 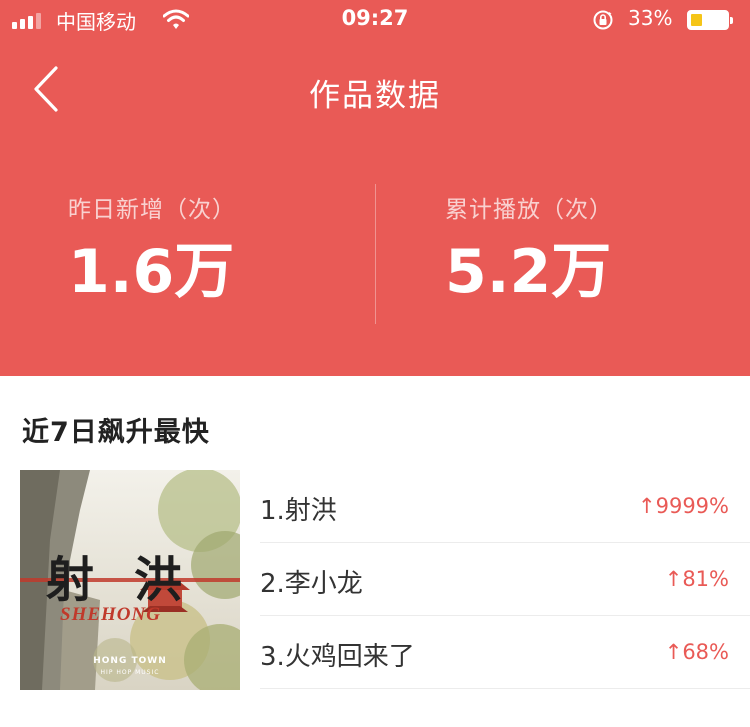 What do you see at coordinates (650, 18) in the screenshot?
I see `battery-percent: 33%` at bounding box center [650, 18].